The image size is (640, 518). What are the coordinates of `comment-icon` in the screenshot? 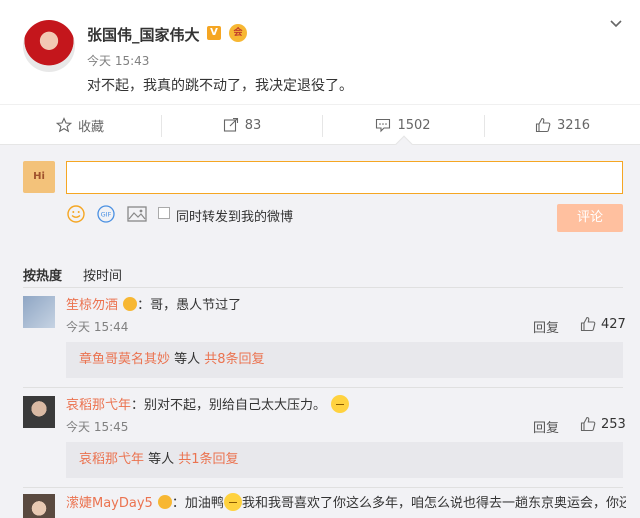 It's located at (383, 125).